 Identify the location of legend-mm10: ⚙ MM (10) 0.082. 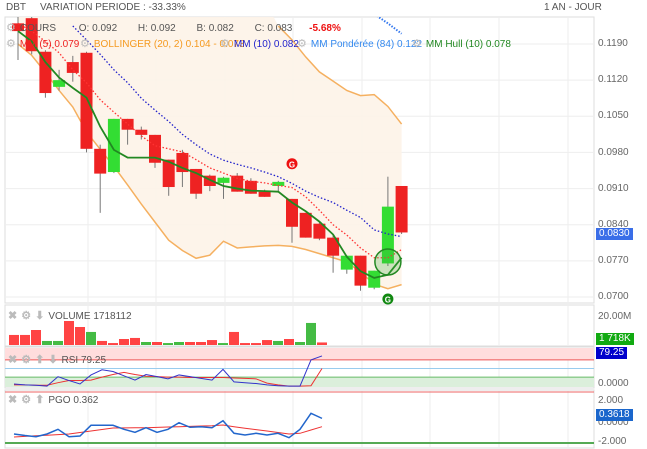
(259, 43).